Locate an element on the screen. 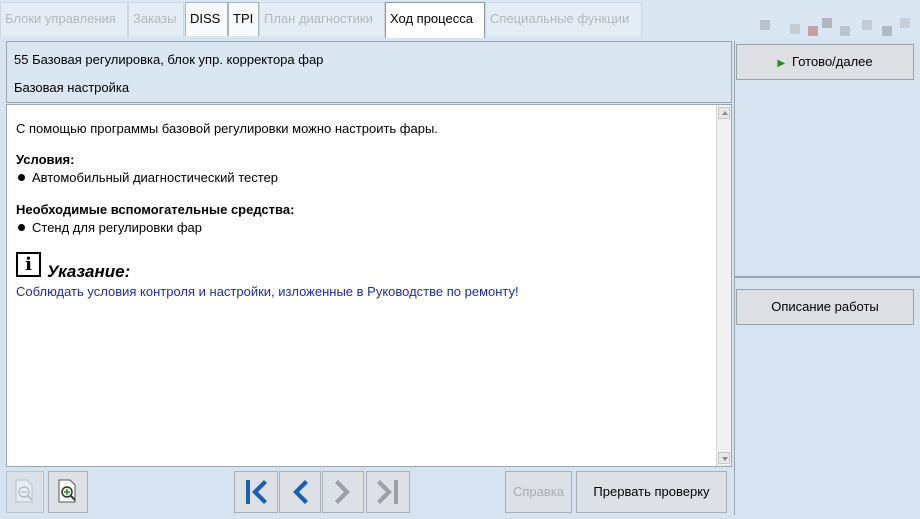 This screenshot has width=920, height=519. abort-test-button: Прервать проверку is located at coordinates (651, 492).